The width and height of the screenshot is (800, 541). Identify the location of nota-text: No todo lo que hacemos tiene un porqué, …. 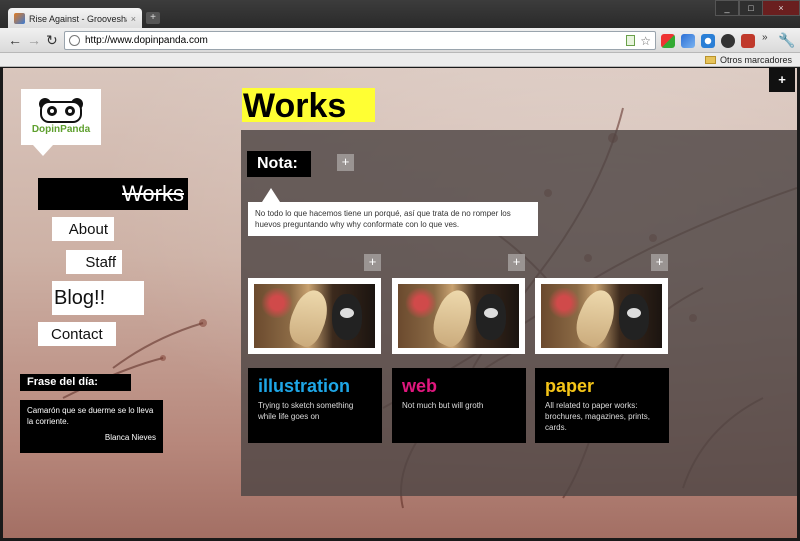
(393, 219).